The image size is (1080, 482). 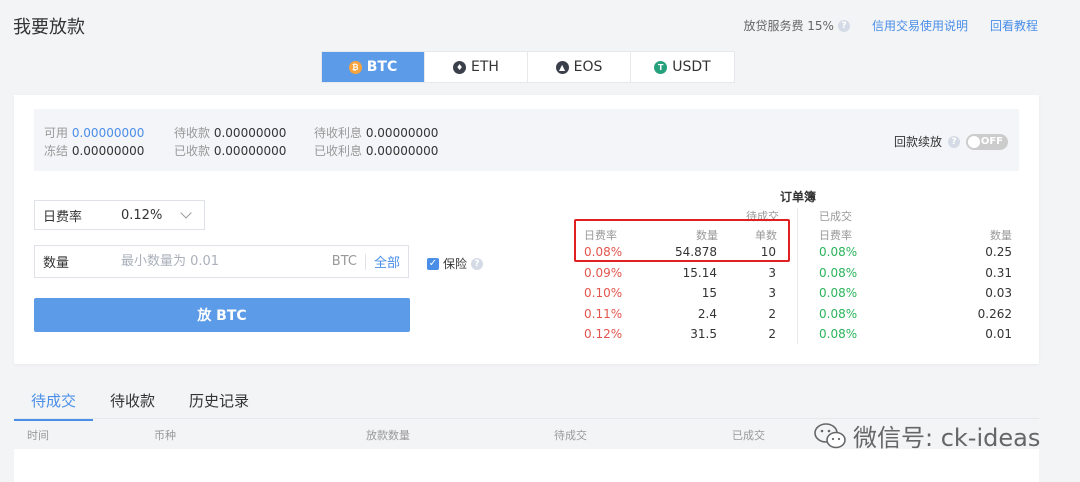 What do you see at coordinates (226, 261) in the screenshot?
I see `quantity-input` at bounding box center [226, 261].